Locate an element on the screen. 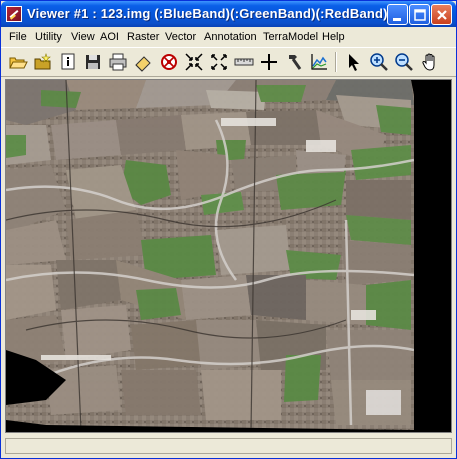 This screenshot has height=459, width=457. menu-raster: Raster is located at coordinates (143, 37).